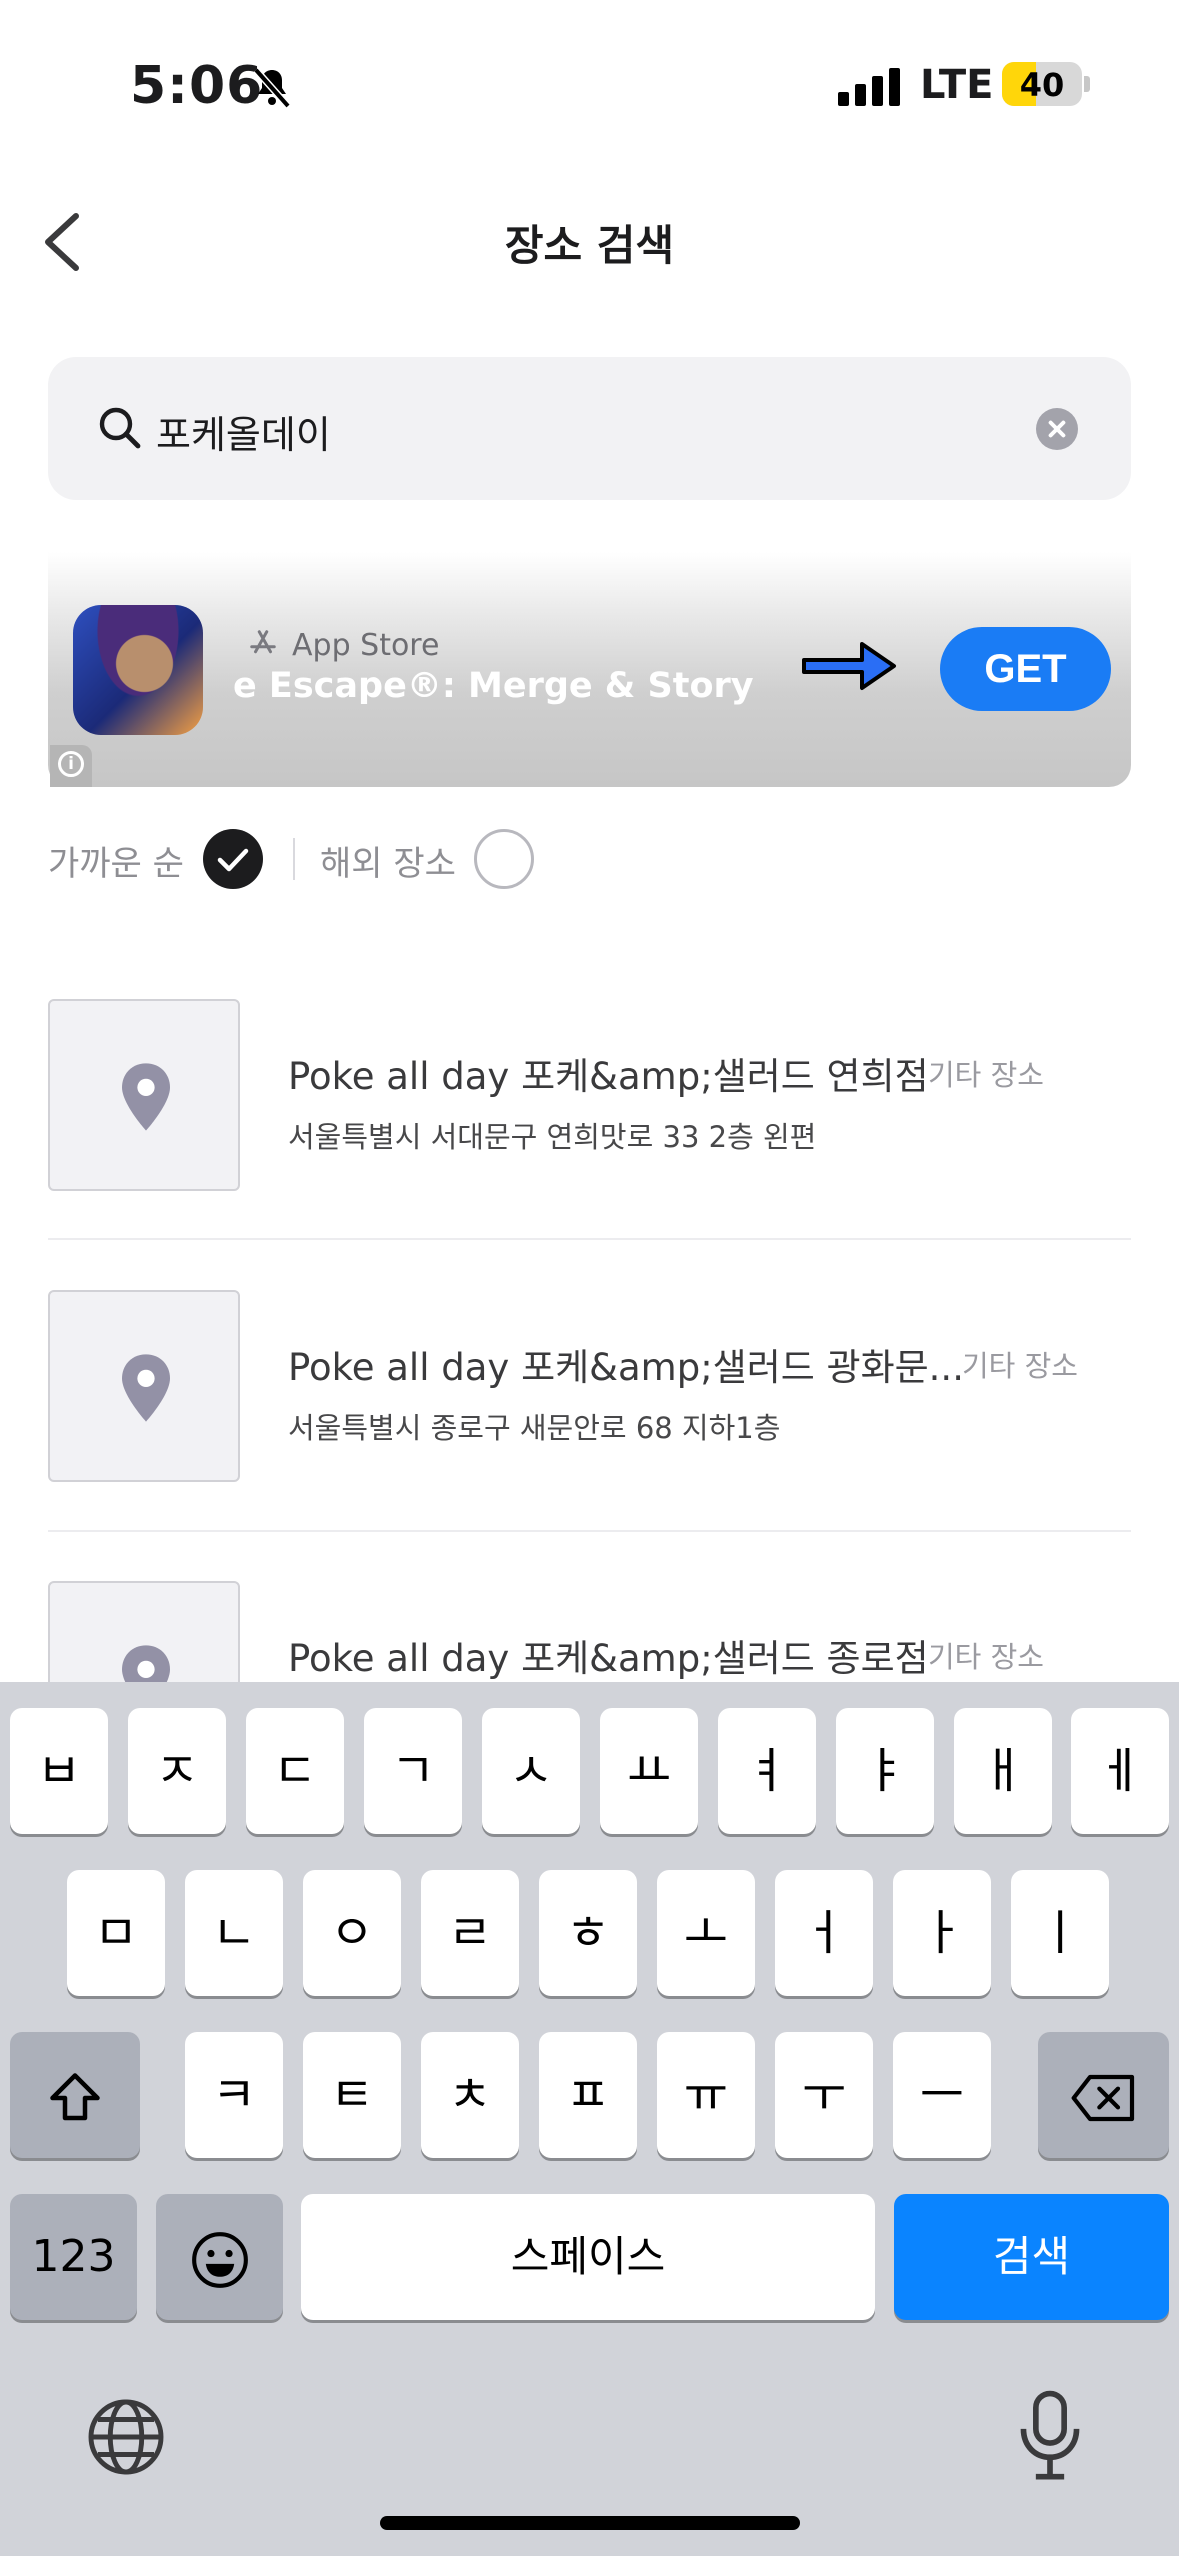 This screenshot has width=1179, height=2556. I want to click on key: ㅏ, so click(942, 1933).